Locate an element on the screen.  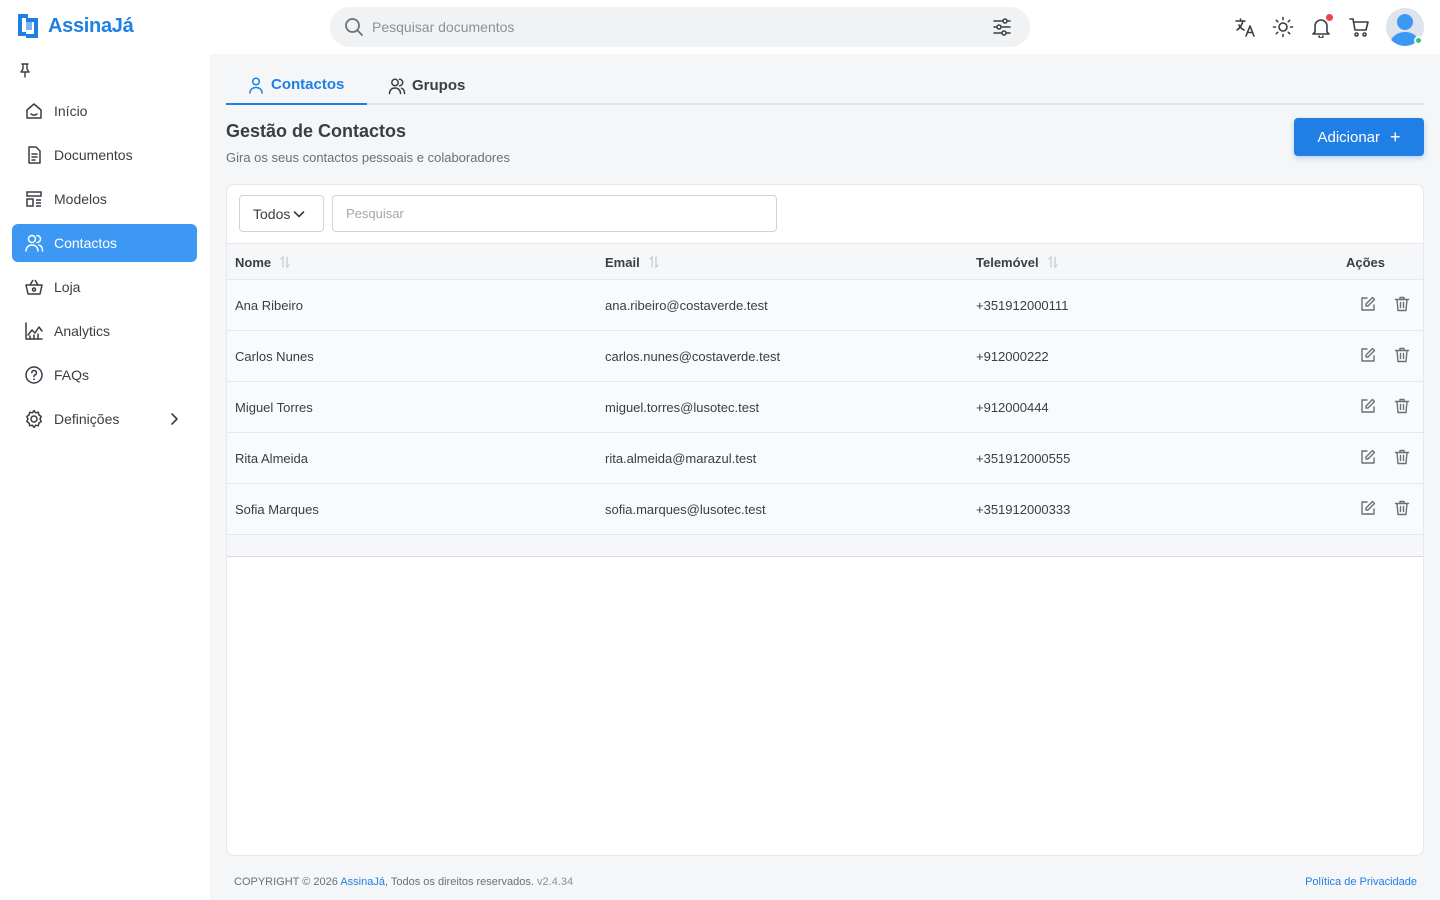
cell-name: Carlos Nunes is located at coordinates (274, 356).